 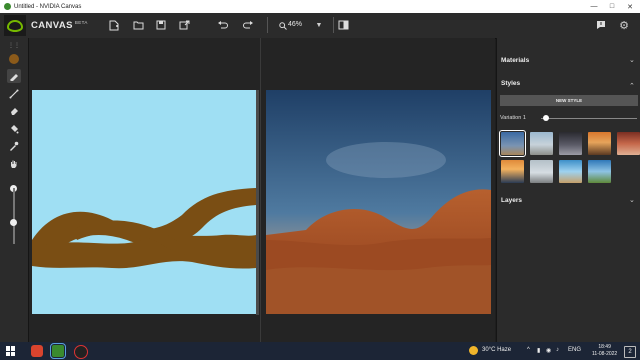 I want to click on app-toolbar: CANVAS BETA 46% ▼ ⚙, so click(x=320, y=26).